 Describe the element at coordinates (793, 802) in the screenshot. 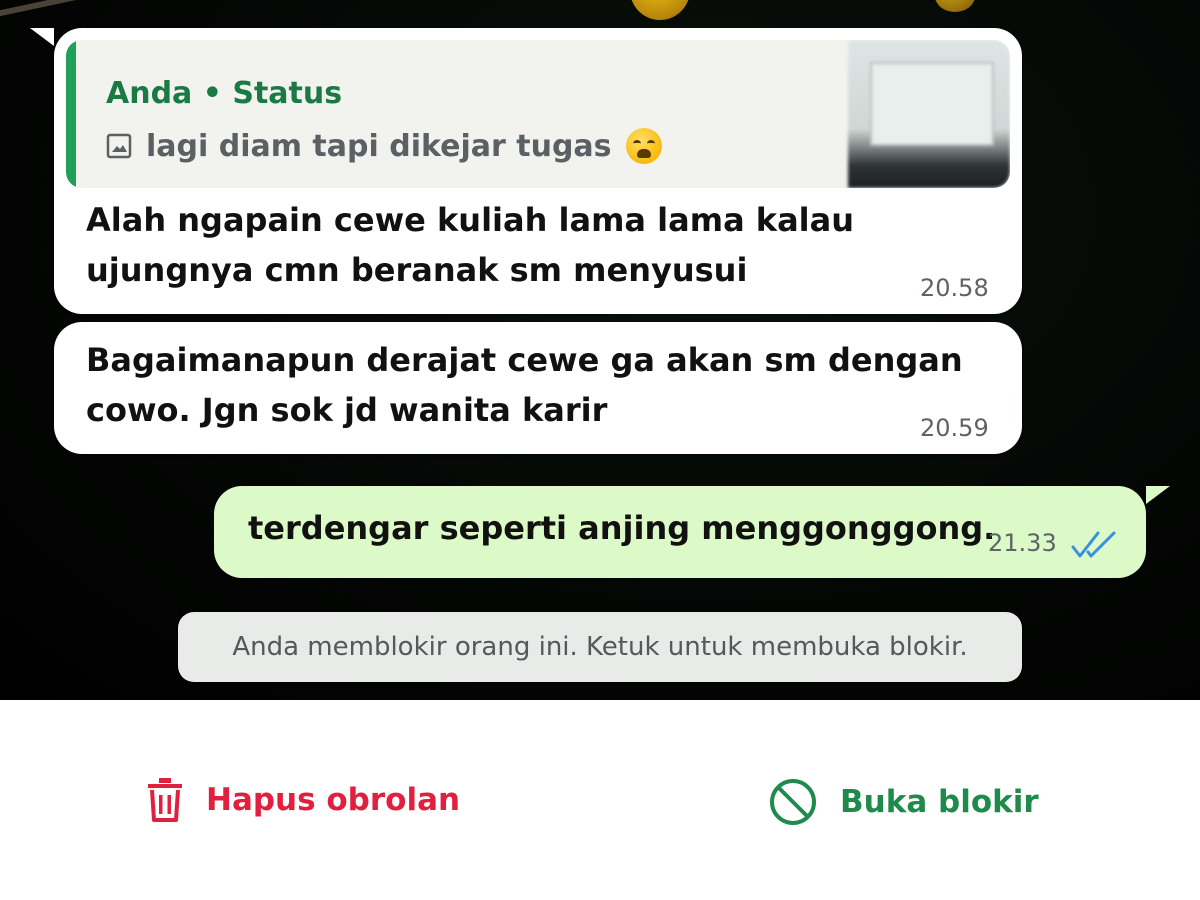

I see `block-icon` at that location.